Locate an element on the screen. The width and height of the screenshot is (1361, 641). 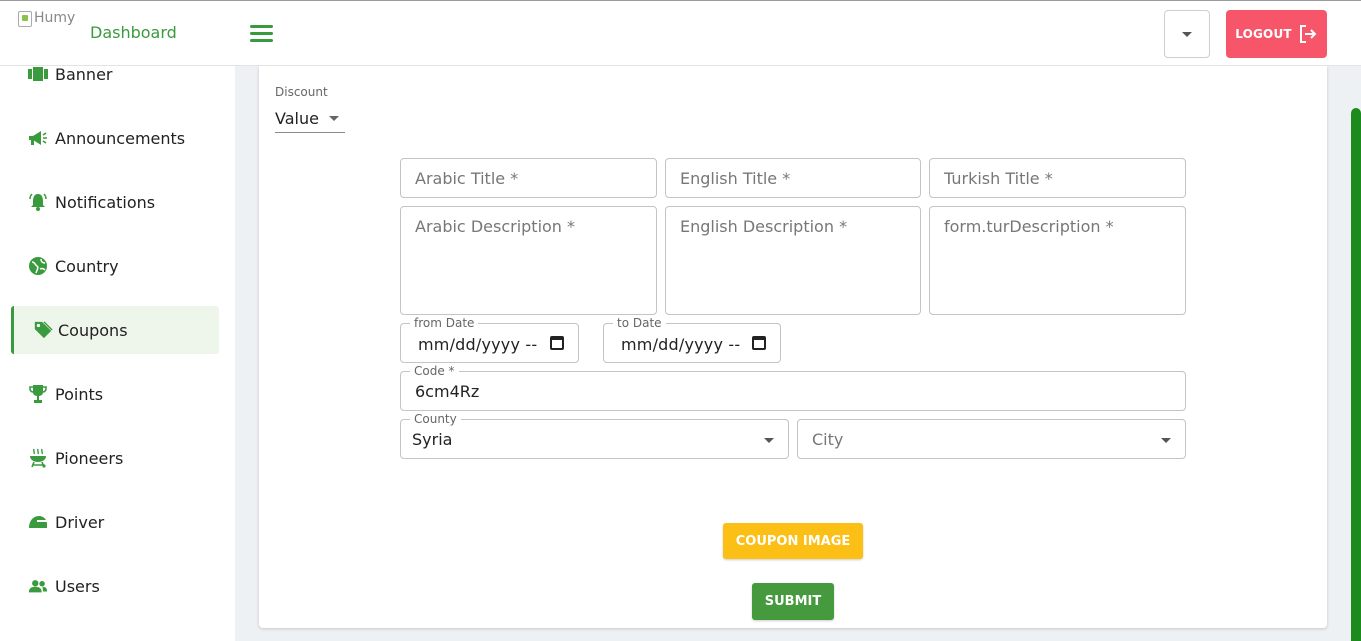
top-bar: Humy Dashboard LOGOUT is located at coordinates (680, 33).